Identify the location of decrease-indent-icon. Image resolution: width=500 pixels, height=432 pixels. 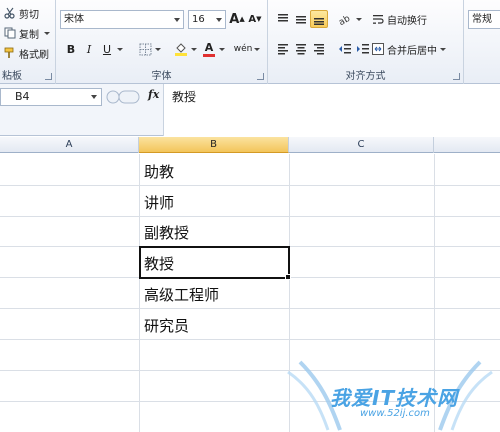
(345, 49).